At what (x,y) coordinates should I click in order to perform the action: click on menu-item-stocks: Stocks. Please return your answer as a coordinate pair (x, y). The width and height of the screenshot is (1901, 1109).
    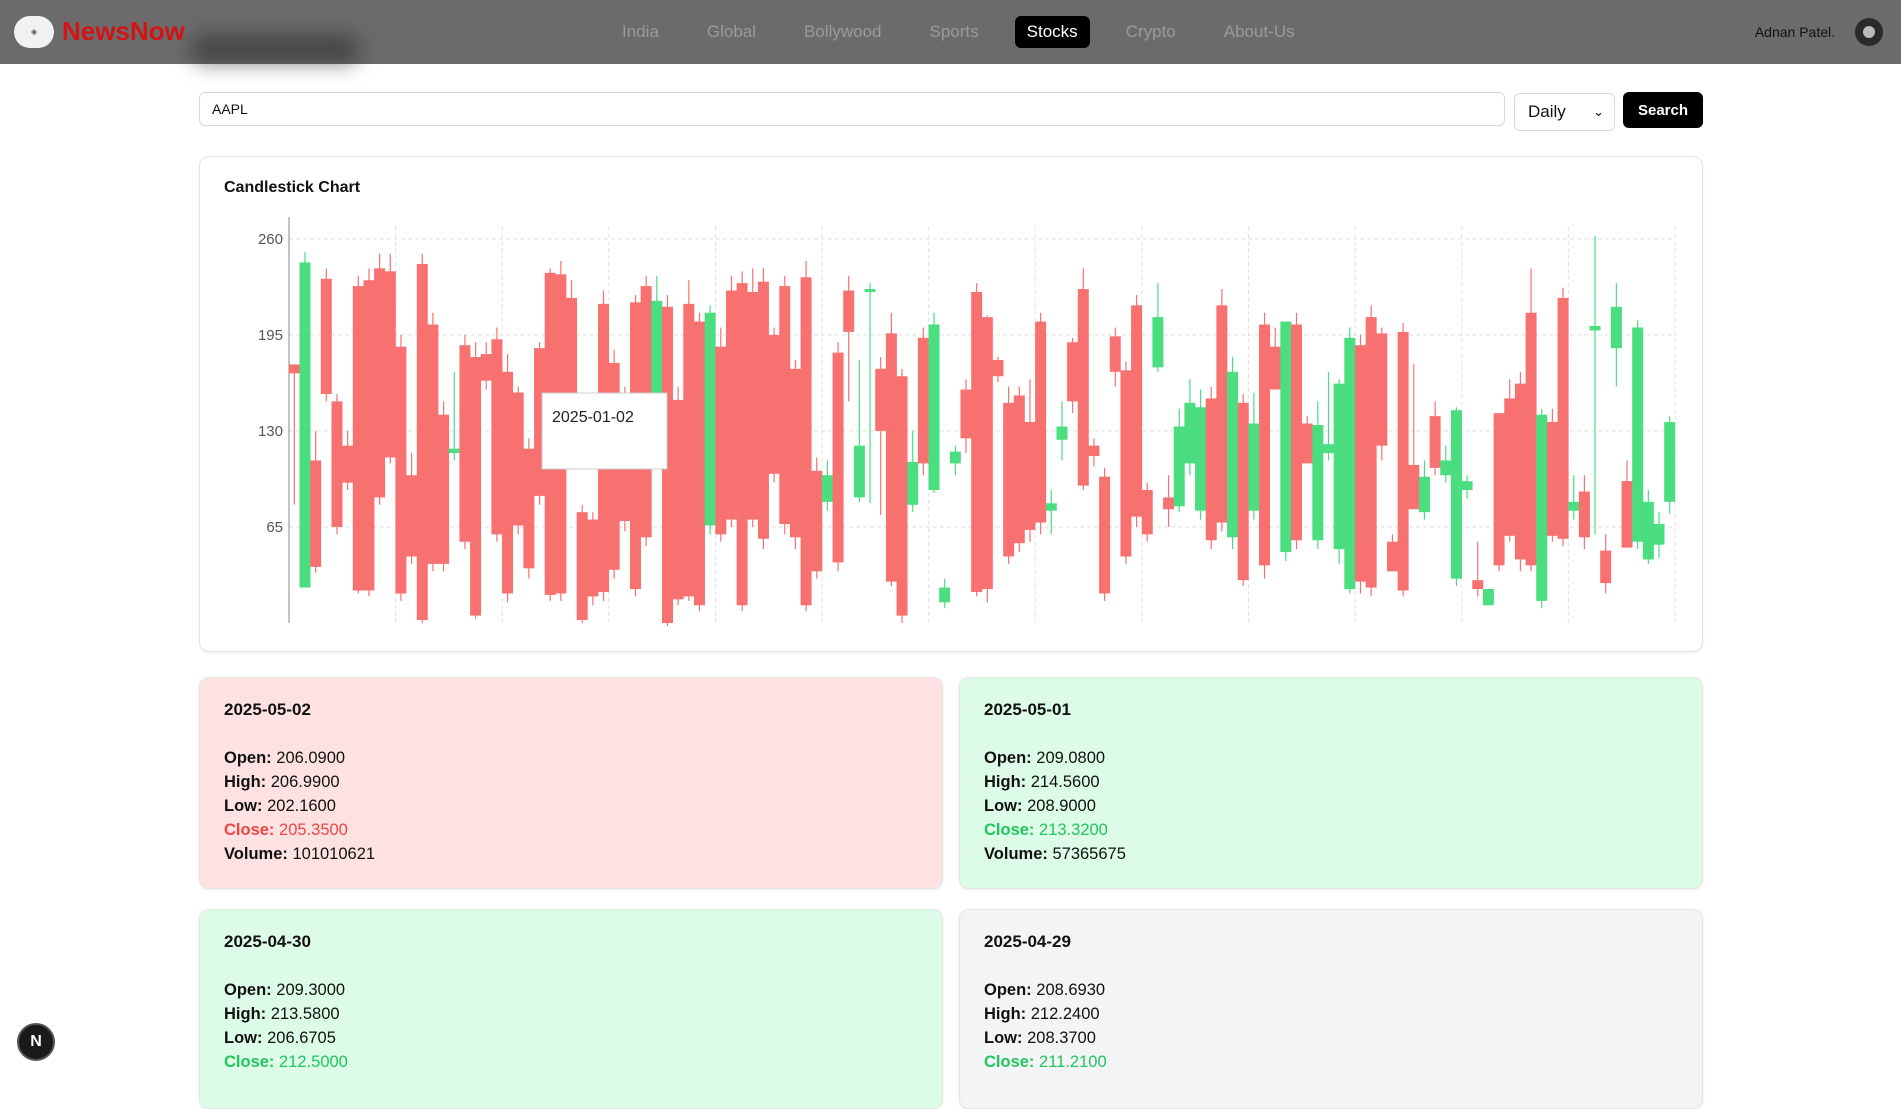
    Looking at the image, I should click on (1052, 32).